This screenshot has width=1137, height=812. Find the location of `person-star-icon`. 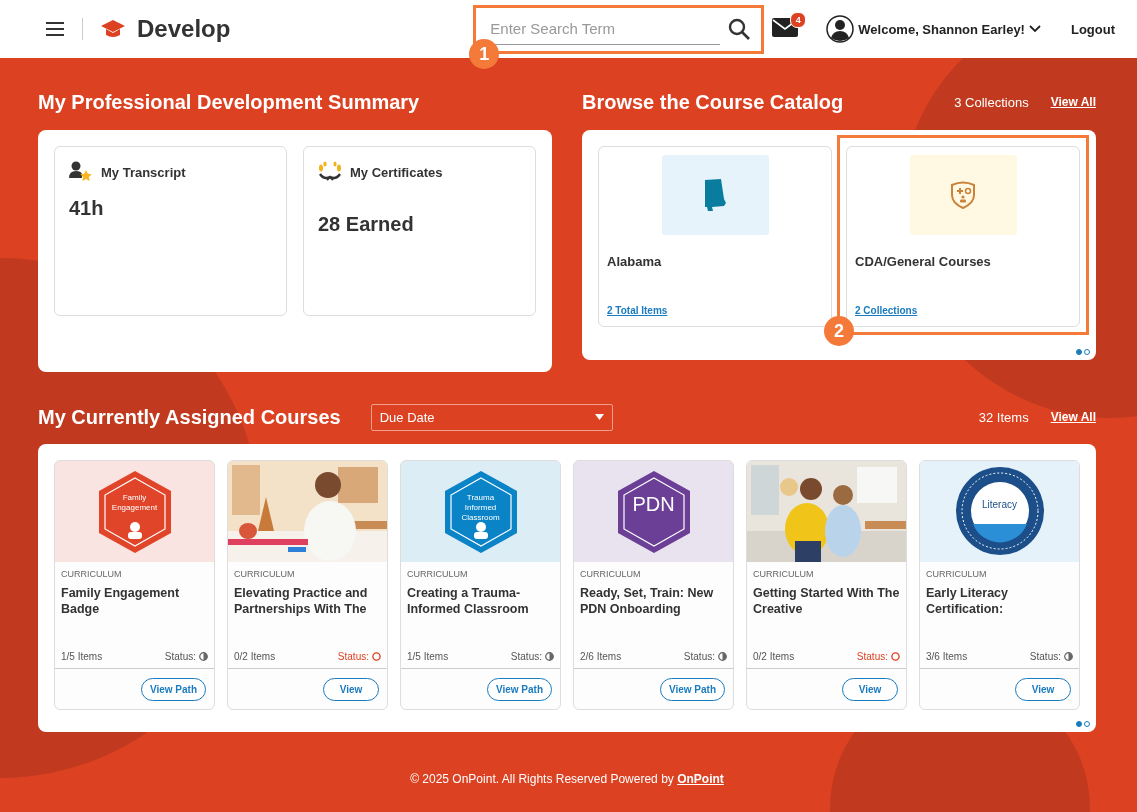

person-star-icon is located at coordinates (81, 172).